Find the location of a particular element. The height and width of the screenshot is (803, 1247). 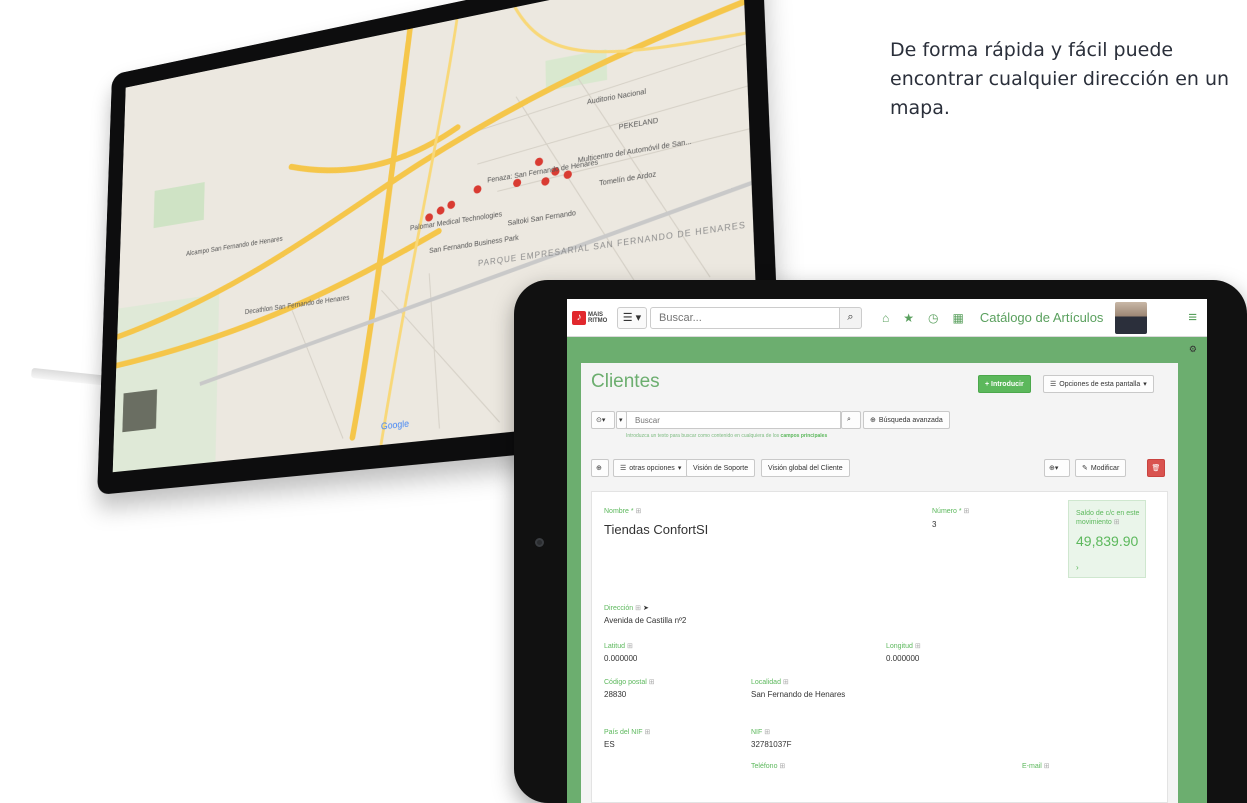

latitude-label: Latitud ⊞ is located at coordinates (618, 646).